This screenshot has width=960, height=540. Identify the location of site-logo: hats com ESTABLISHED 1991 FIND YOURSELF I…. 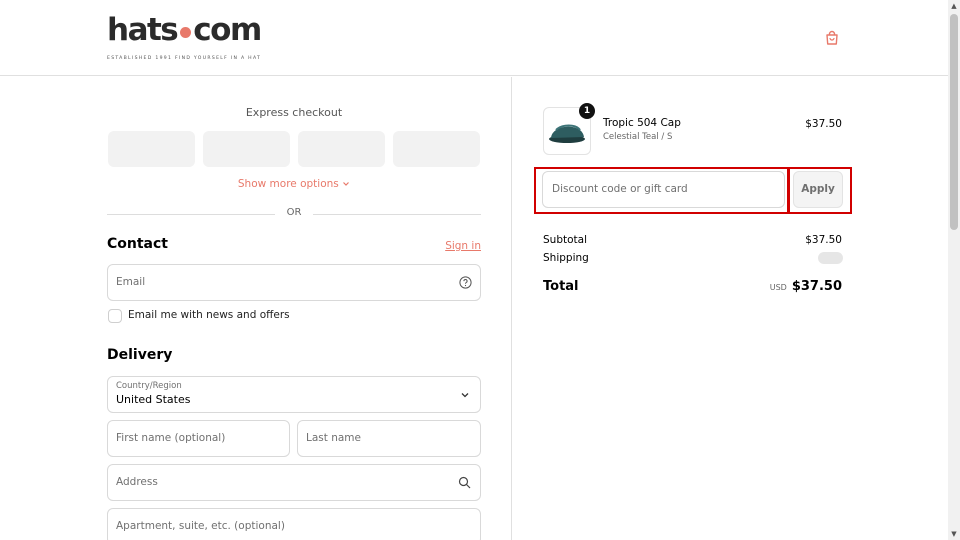
(184, 36).